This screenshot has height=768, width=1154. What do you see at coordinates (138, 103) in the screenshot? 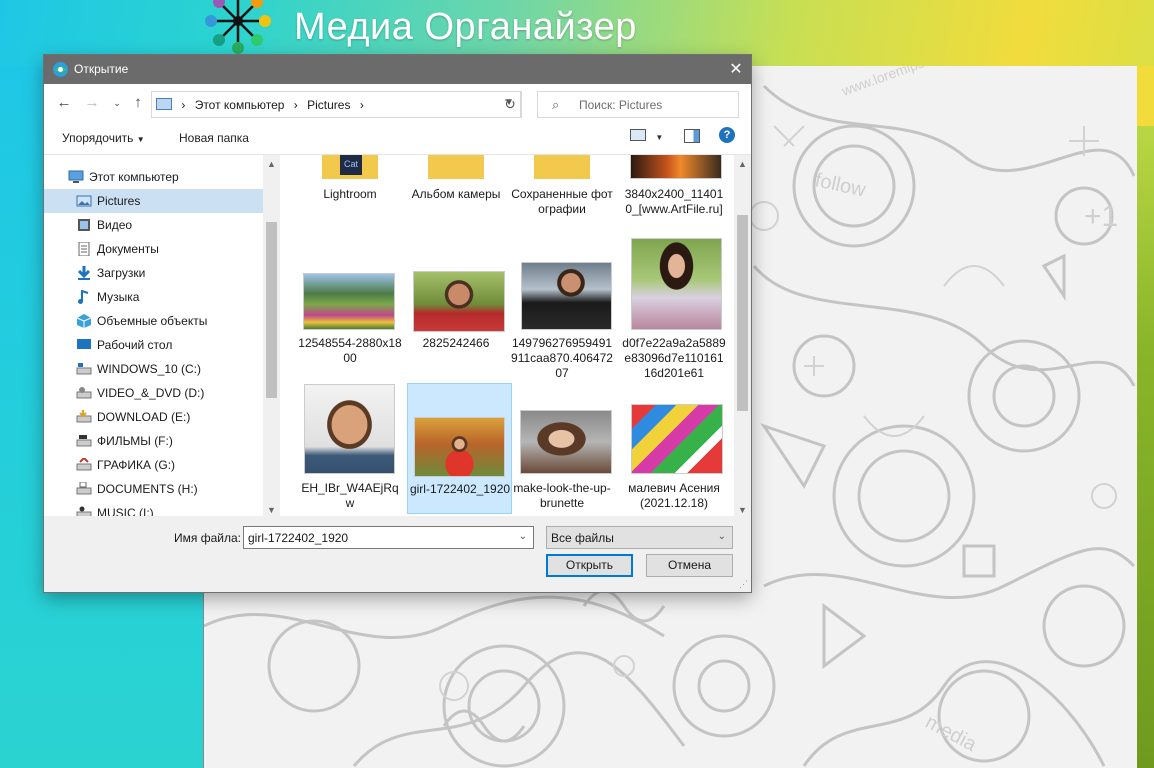
I see `up-arrow-icon: ↑` at bounding box center [138, 103].